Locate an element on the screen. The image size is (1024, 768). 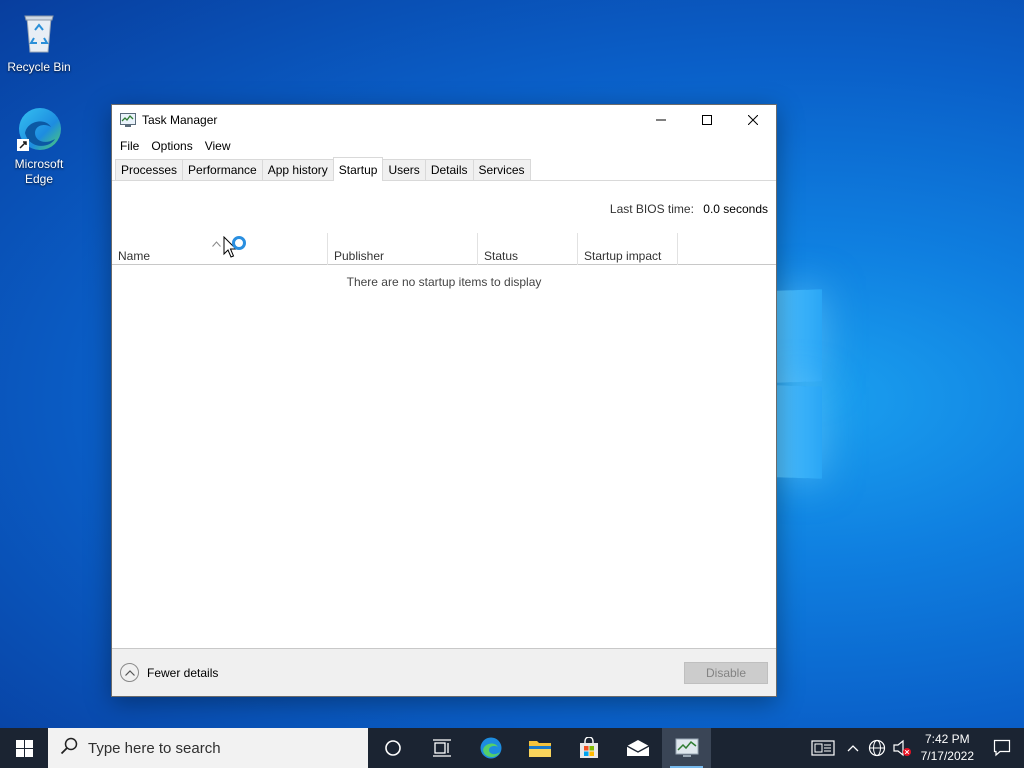
taskbar: Type here to search 7:42 PM 7/17/2022 is located at coordinates (512, 748).